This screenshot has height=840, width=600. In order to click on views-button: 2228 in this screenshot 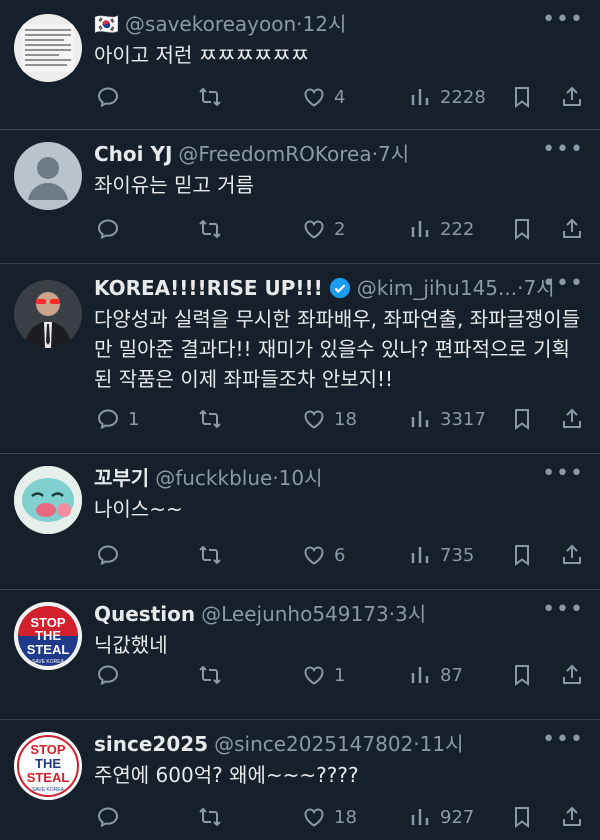, I will do `click(447, 97)`.